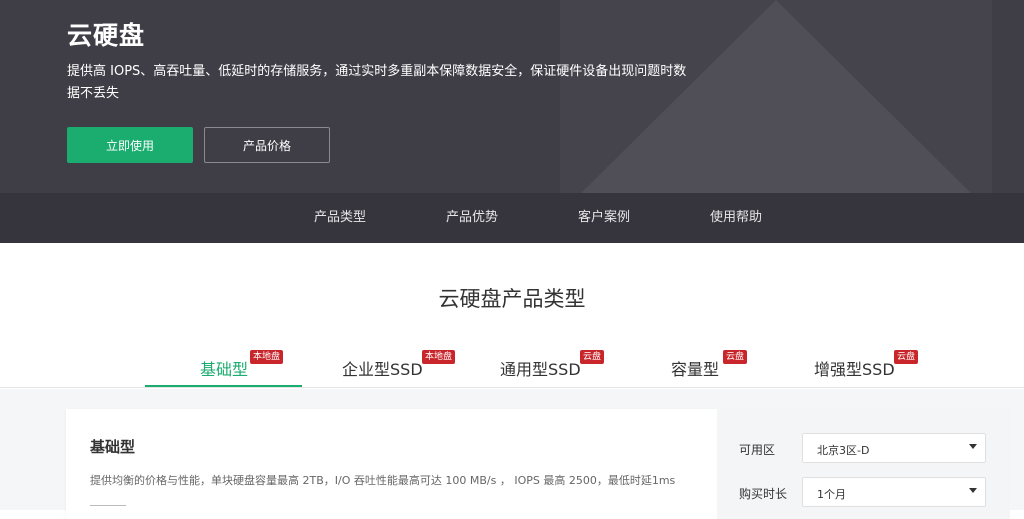 The height and width of the screenshot is (519, 1024). I want to click on section-title: 云硬盘产品类型, so click(512, 299).